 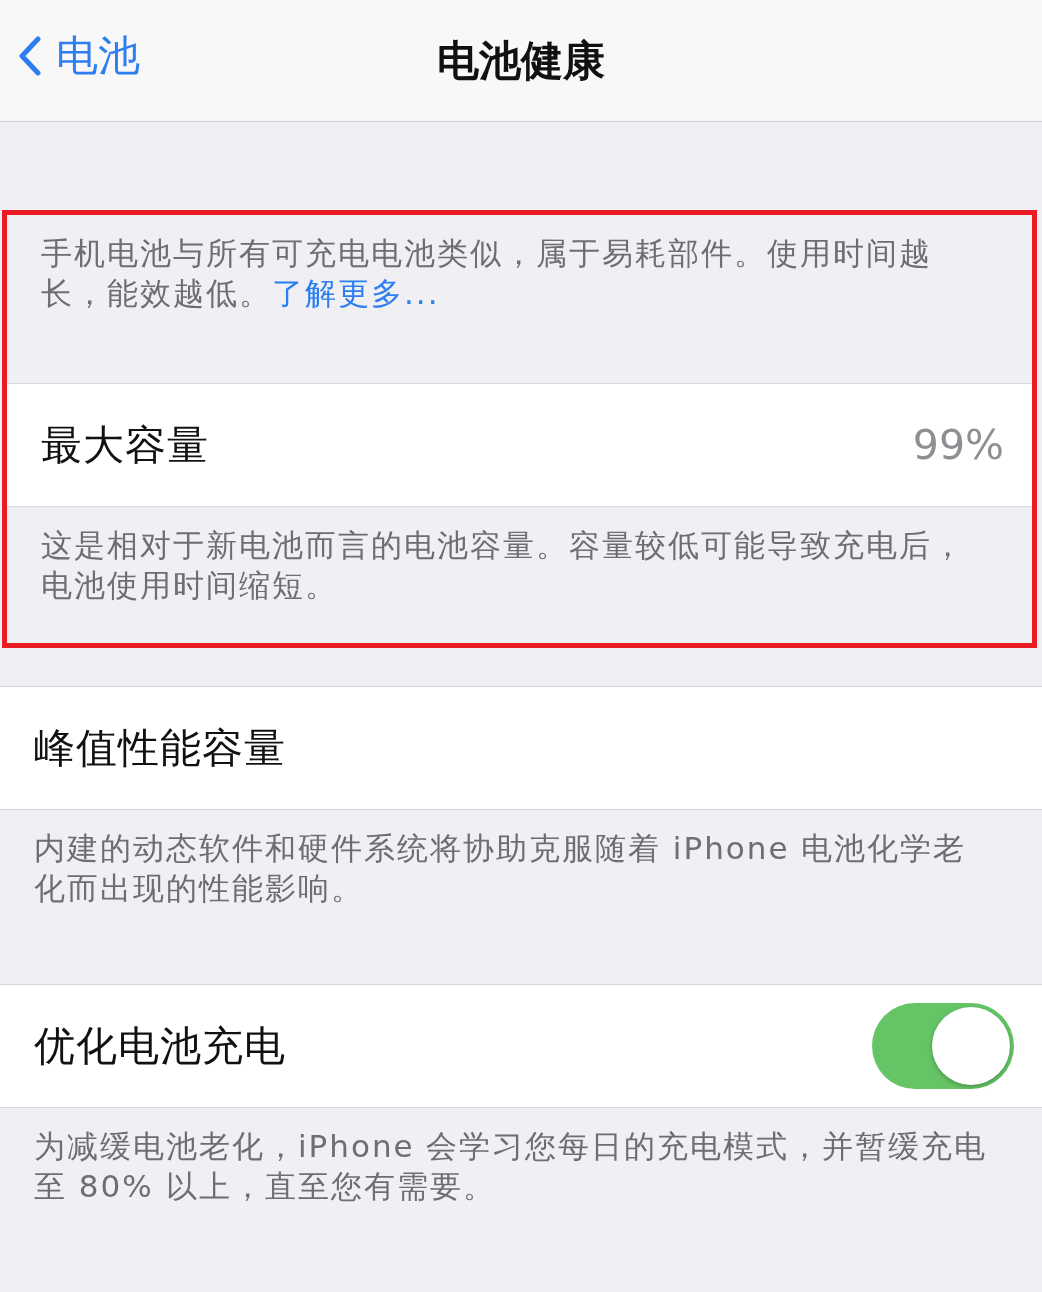 I want to click on back-button: 电池, so click(x=79, y=56).